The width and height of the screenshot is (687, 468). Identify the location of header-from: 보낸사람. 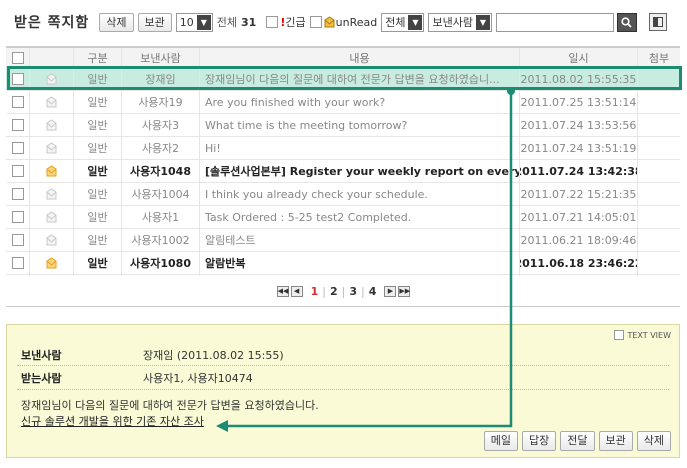
(161, 57).